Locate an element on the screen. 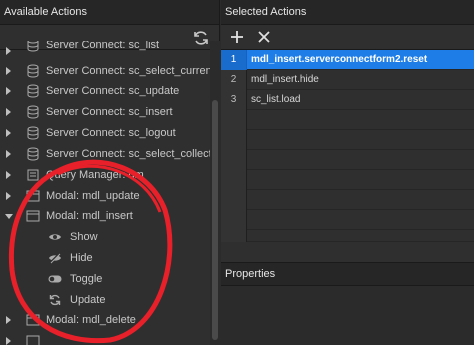  tree-item-mdl-delete: Modal: mdl_delete is located at coordinates (105, 320).